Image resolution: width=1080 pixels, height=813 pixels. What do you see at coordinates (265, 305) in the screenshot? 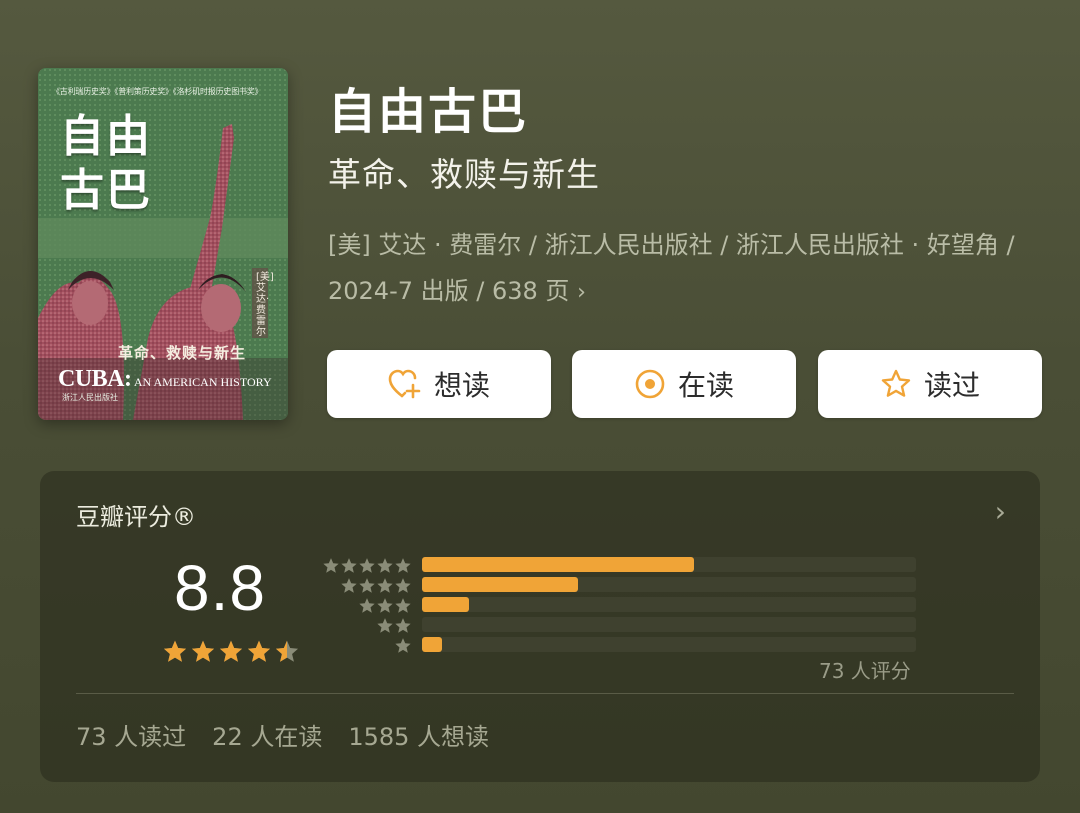
I see `cover-author: [美] 艾达·费雷尔` at bounding box center [265, 305].